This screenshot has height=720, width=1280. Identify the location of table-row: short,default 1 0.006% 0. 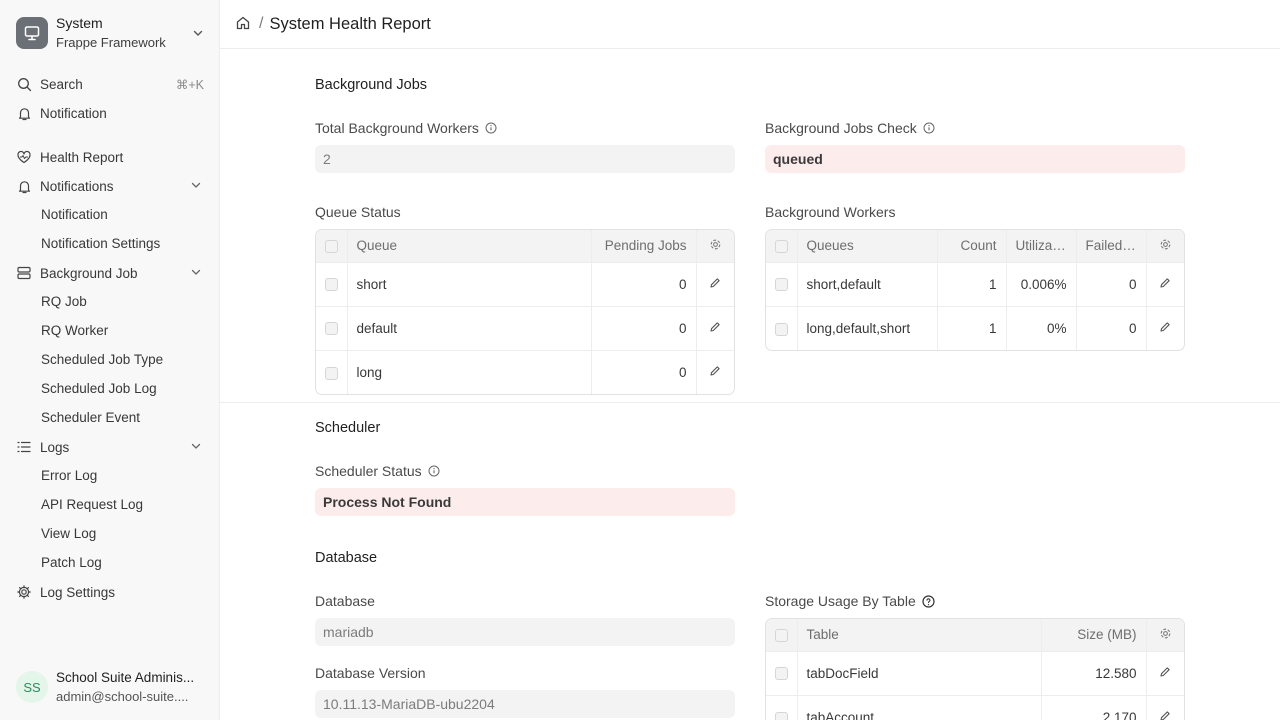
(975, 284).